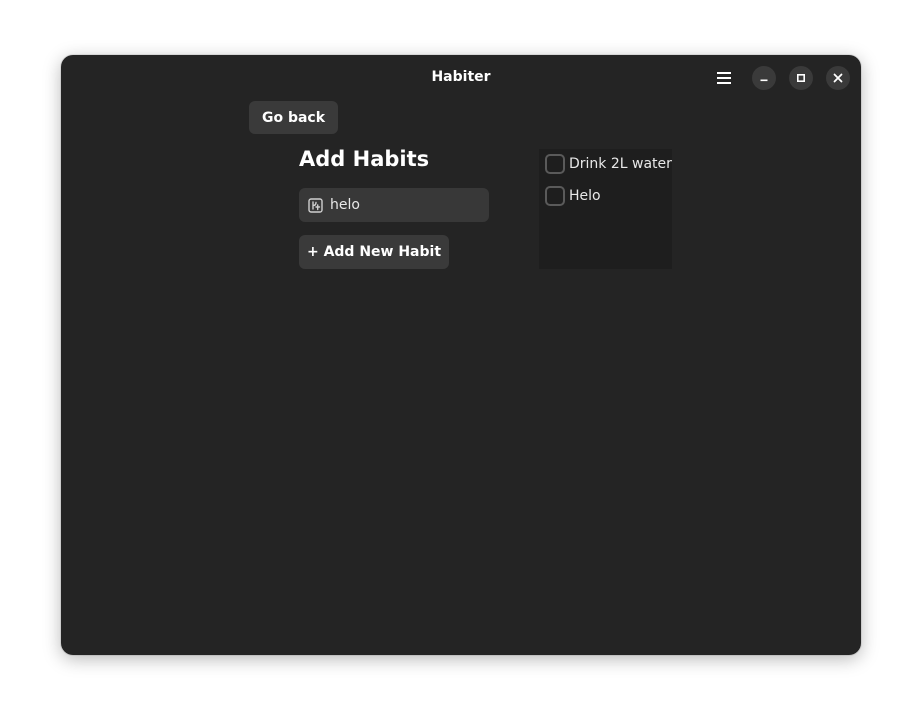 The image size is (922, 722). Describe the element at coordinates (364, 159) in the screenshot. I see `add-habits-title: Add Habits` at that location.